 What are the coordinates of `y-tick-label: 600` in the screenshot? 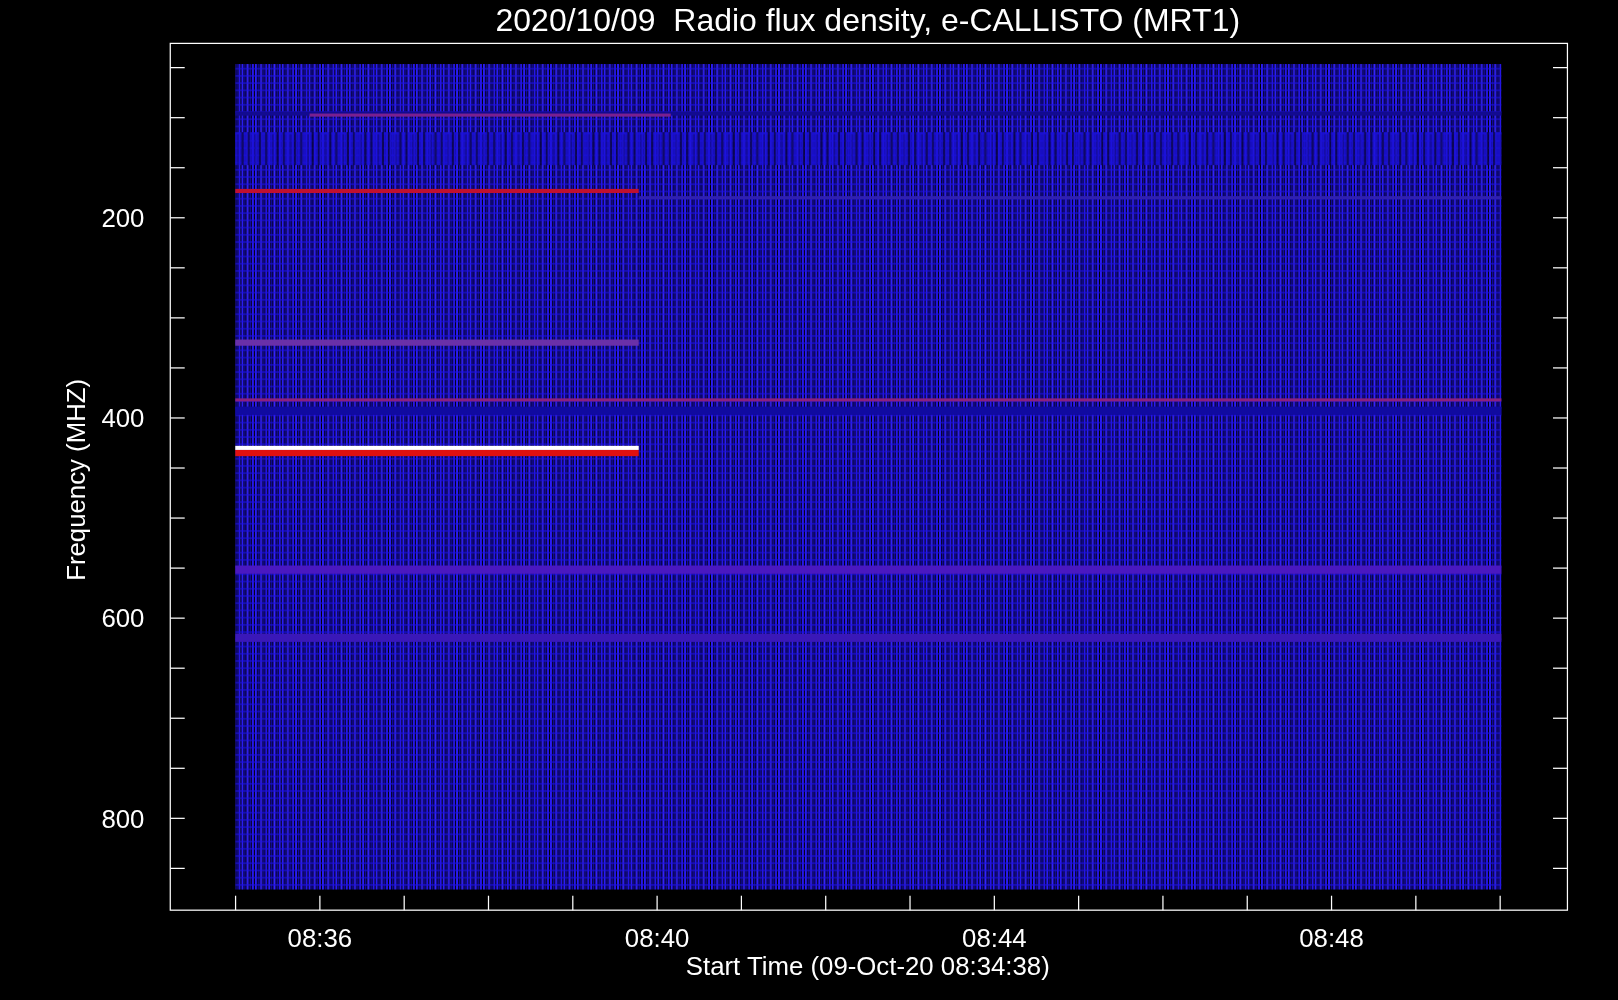 It's located at (123, 618).